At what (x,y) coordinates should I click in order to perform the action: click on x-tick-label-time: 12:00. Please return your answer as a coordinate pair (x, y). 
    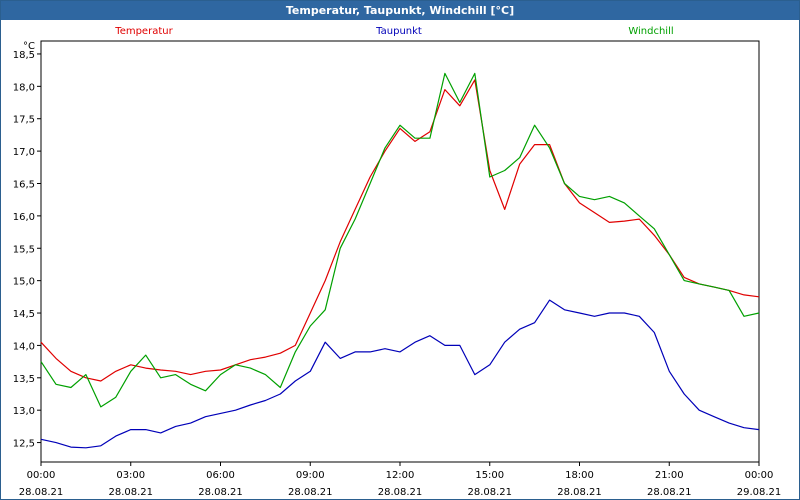
    Looking at the image, I should click on (400, 475).